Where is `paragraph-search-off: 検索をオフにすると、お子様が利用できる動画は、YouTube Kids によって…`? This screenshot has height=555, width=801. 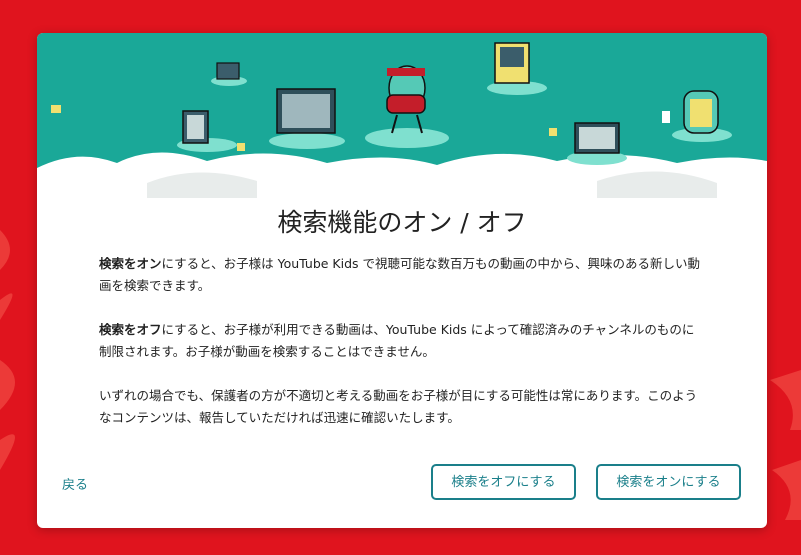 paragraph-search-off: 検索をオフにすると、お子様が利用できる動画は、YouTube Kids によって… is located at coordinates (401, 341).